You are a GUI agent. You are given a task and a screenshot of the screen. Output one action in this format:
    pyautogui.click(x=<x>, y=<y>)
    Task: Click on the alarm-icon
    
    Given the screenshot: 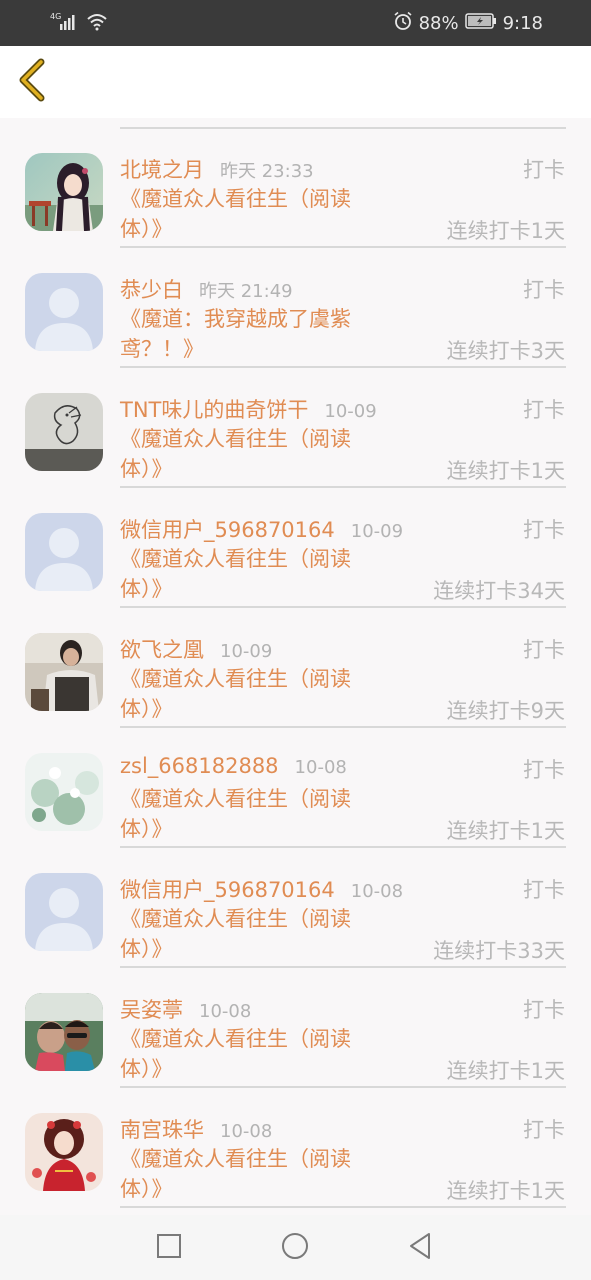 What is the action you would take?
    pyautogui.click(x=403, y=23)
    